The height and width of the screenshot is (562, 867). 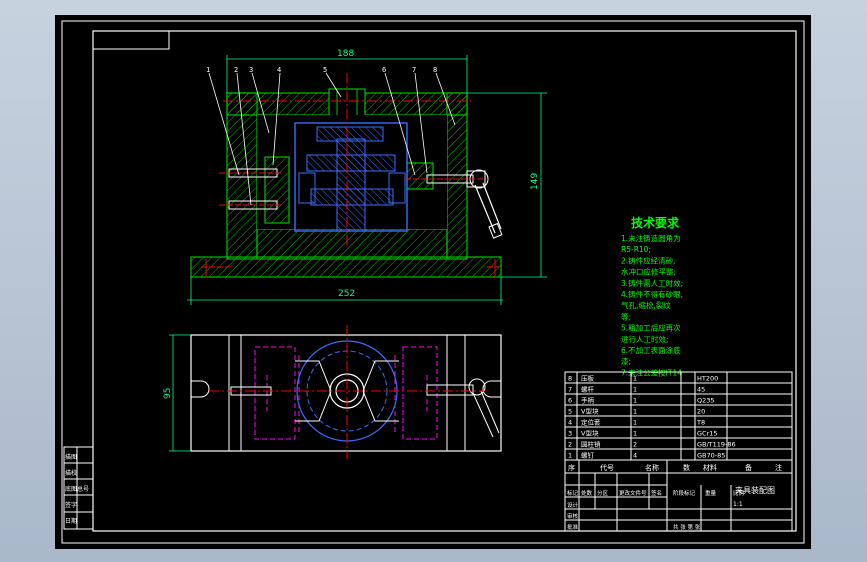 What do you see at coordinates (570, 423) in the screenshot?
I see `bom-cell-no: 4` at bounding box center [570, 423].